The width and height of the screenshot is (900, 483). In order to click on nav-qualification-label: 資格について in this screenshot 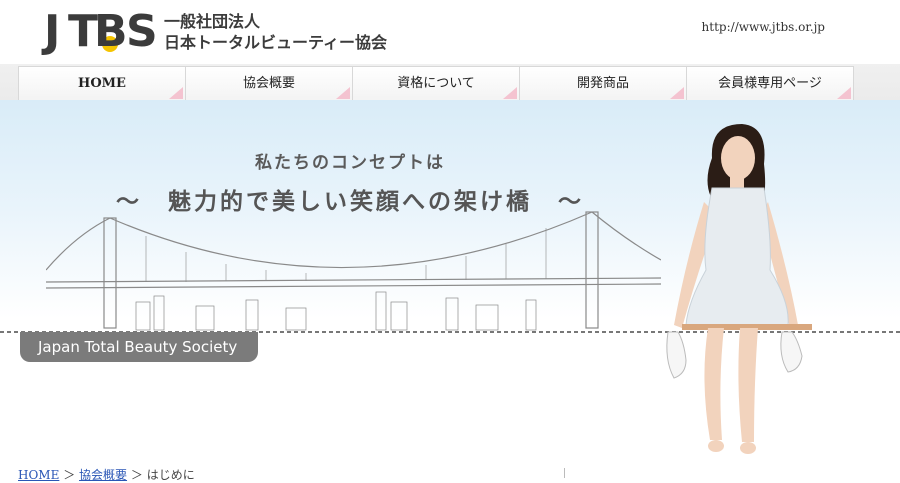, I will do `click(436, 83)`.